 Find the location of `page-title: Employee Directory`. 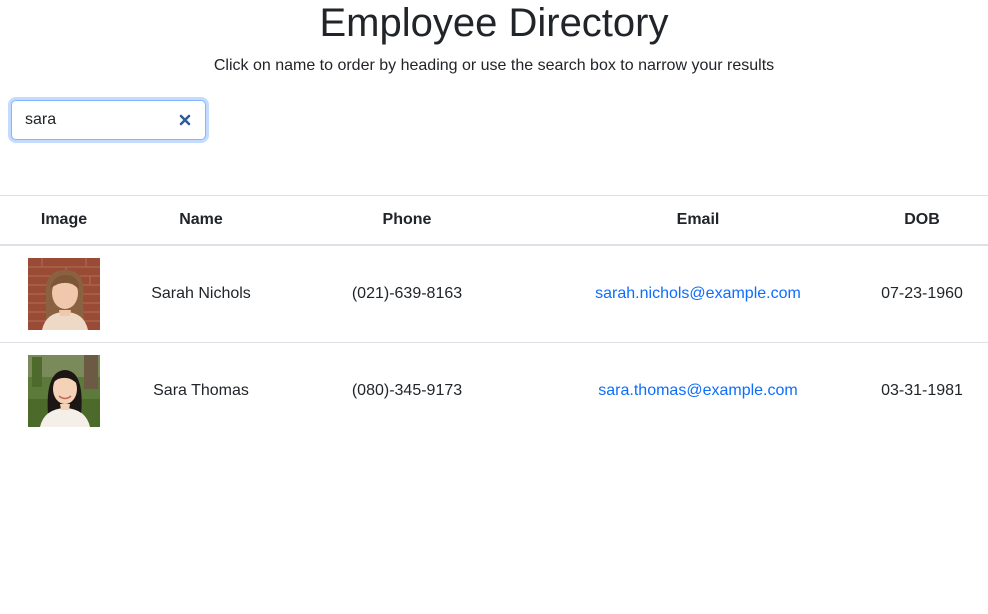

page-title: Employee Directory is located at coordinates (494, 23).